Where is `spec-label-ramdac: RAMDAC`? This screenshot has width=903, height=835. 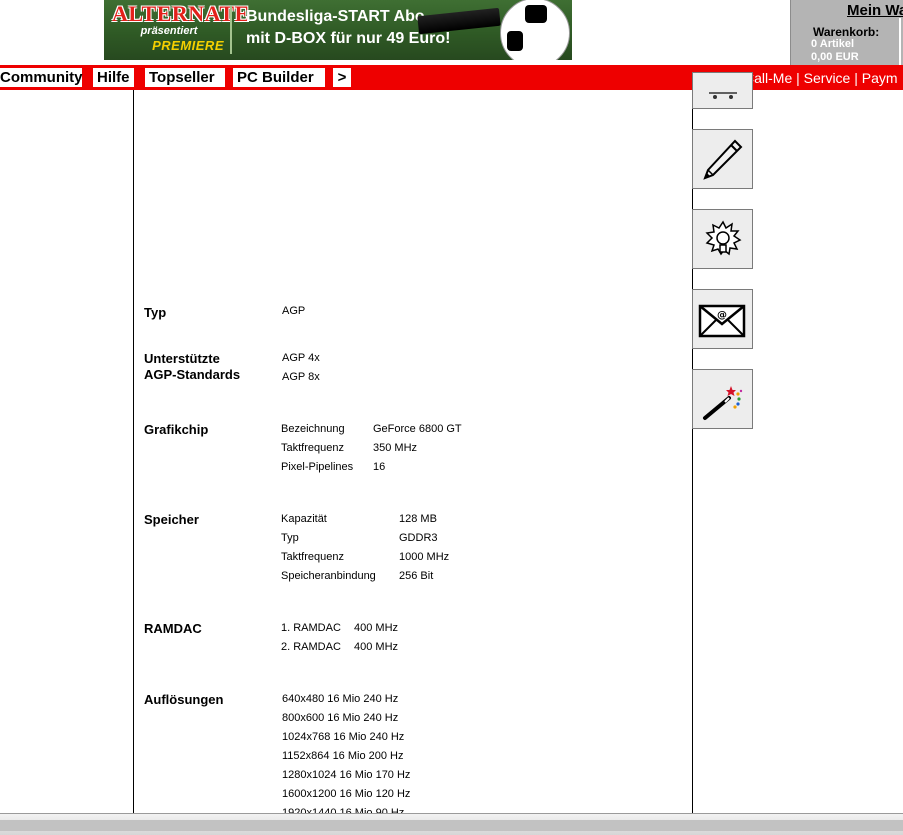 spec-label-ramdac: RAMDAC is located at coordinates (173, 628).